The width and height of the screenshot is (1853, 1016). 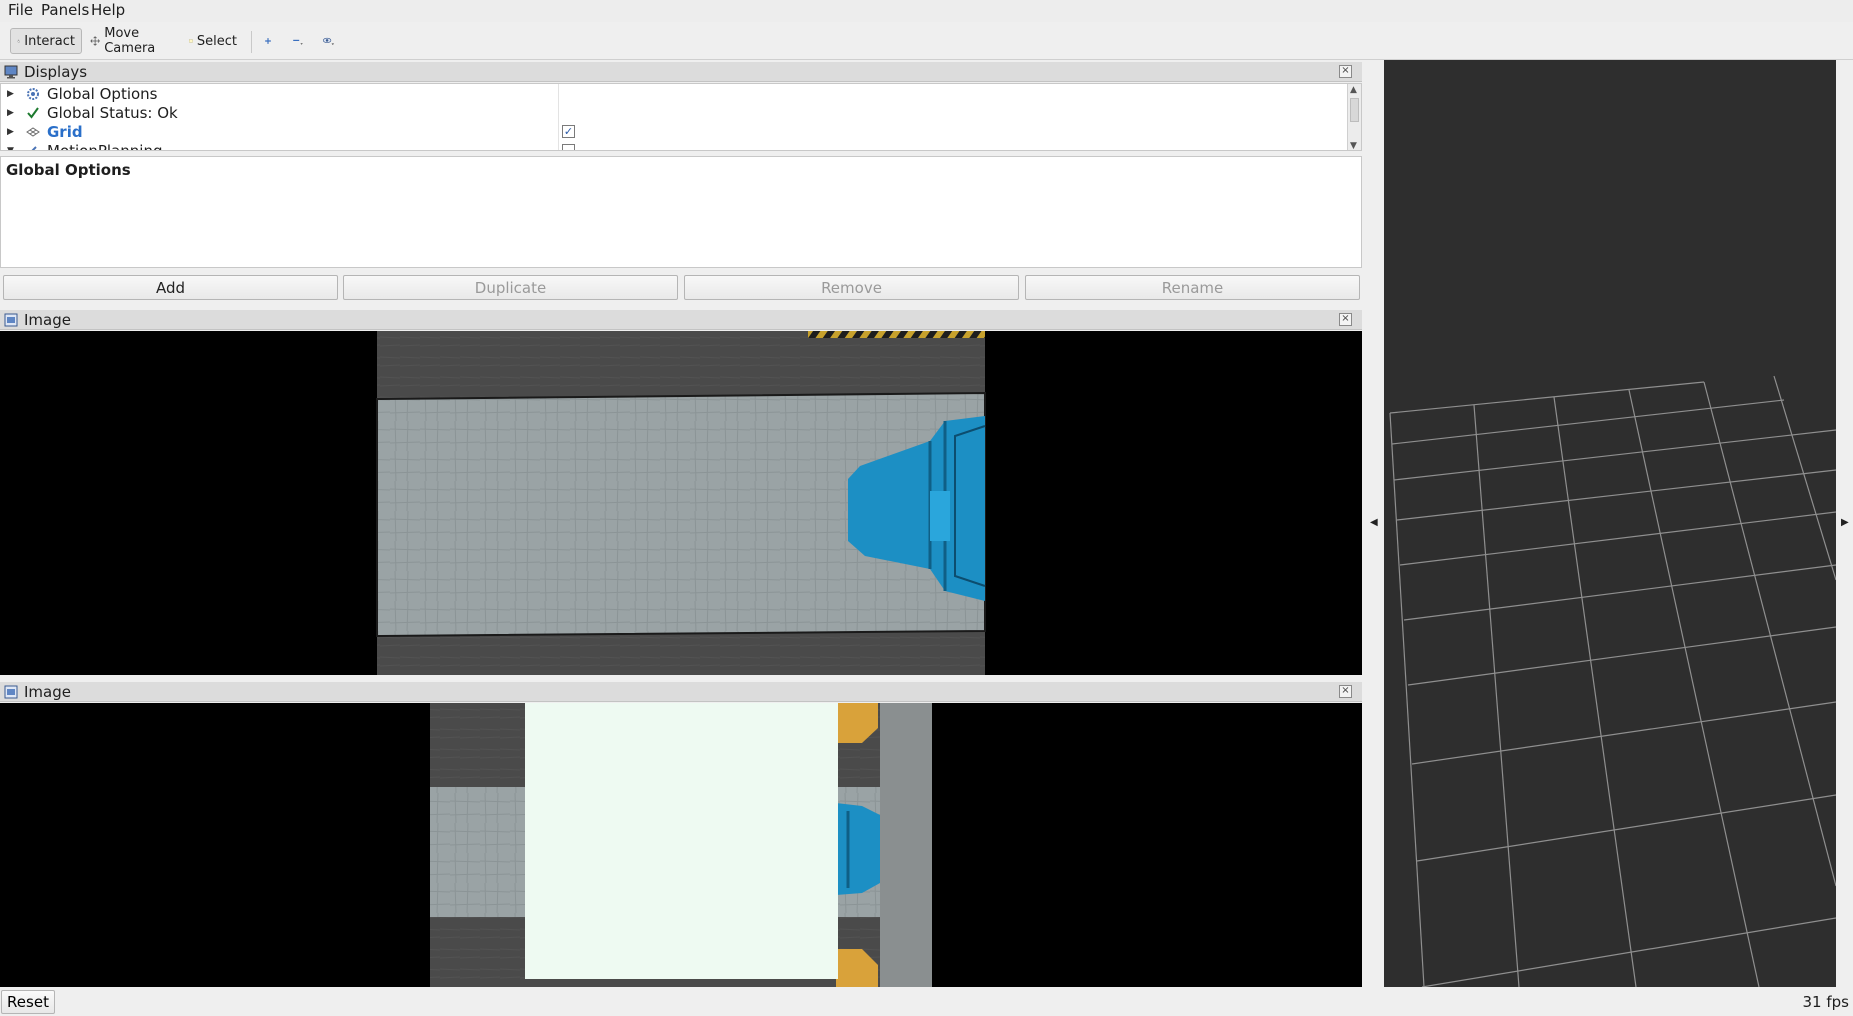 What do you see at coordinates (926, 11) in the screenshot?
I see `menu-bar: File Panels Help` at bounding box center [926, 11].